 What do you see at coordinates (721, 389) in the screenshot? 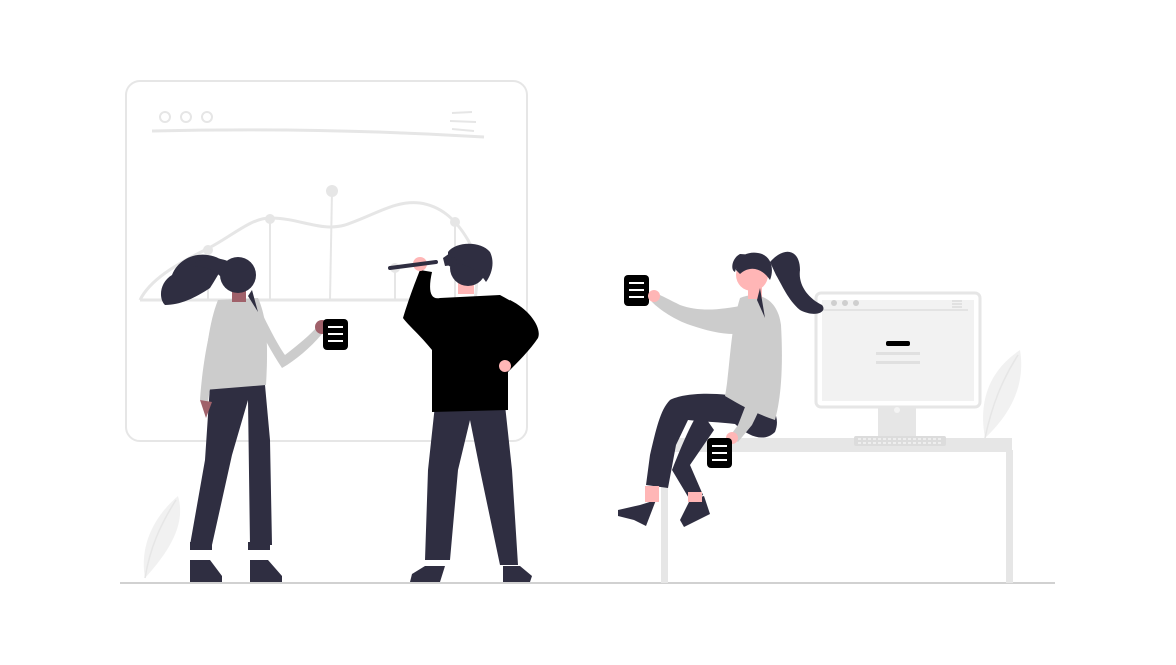
I see `woman-sitting` at bounding box center [721, 389].